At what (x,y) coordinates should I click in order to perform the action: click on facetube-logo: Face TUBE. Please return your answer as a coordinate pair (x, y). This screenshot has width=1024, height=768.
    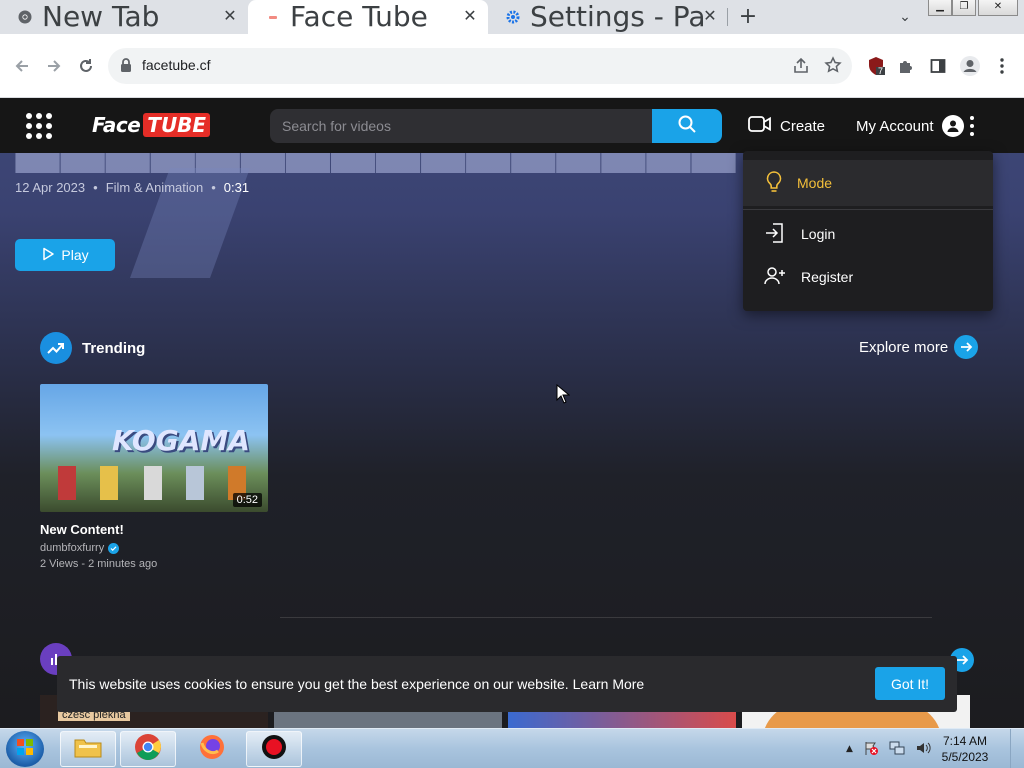
    Looking at the image, I should click on (151, 125).